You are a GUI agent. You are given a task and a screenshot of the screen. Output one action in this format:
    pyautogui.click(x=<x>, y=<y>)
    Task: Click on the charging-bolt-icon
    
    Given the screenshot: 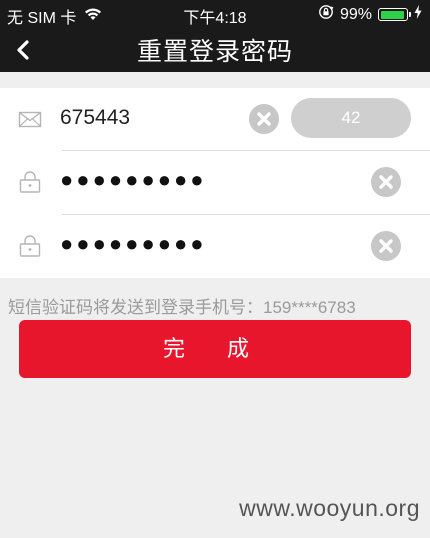 What is the action you would take?
    pyautogui.click(x=418, y=14)
    